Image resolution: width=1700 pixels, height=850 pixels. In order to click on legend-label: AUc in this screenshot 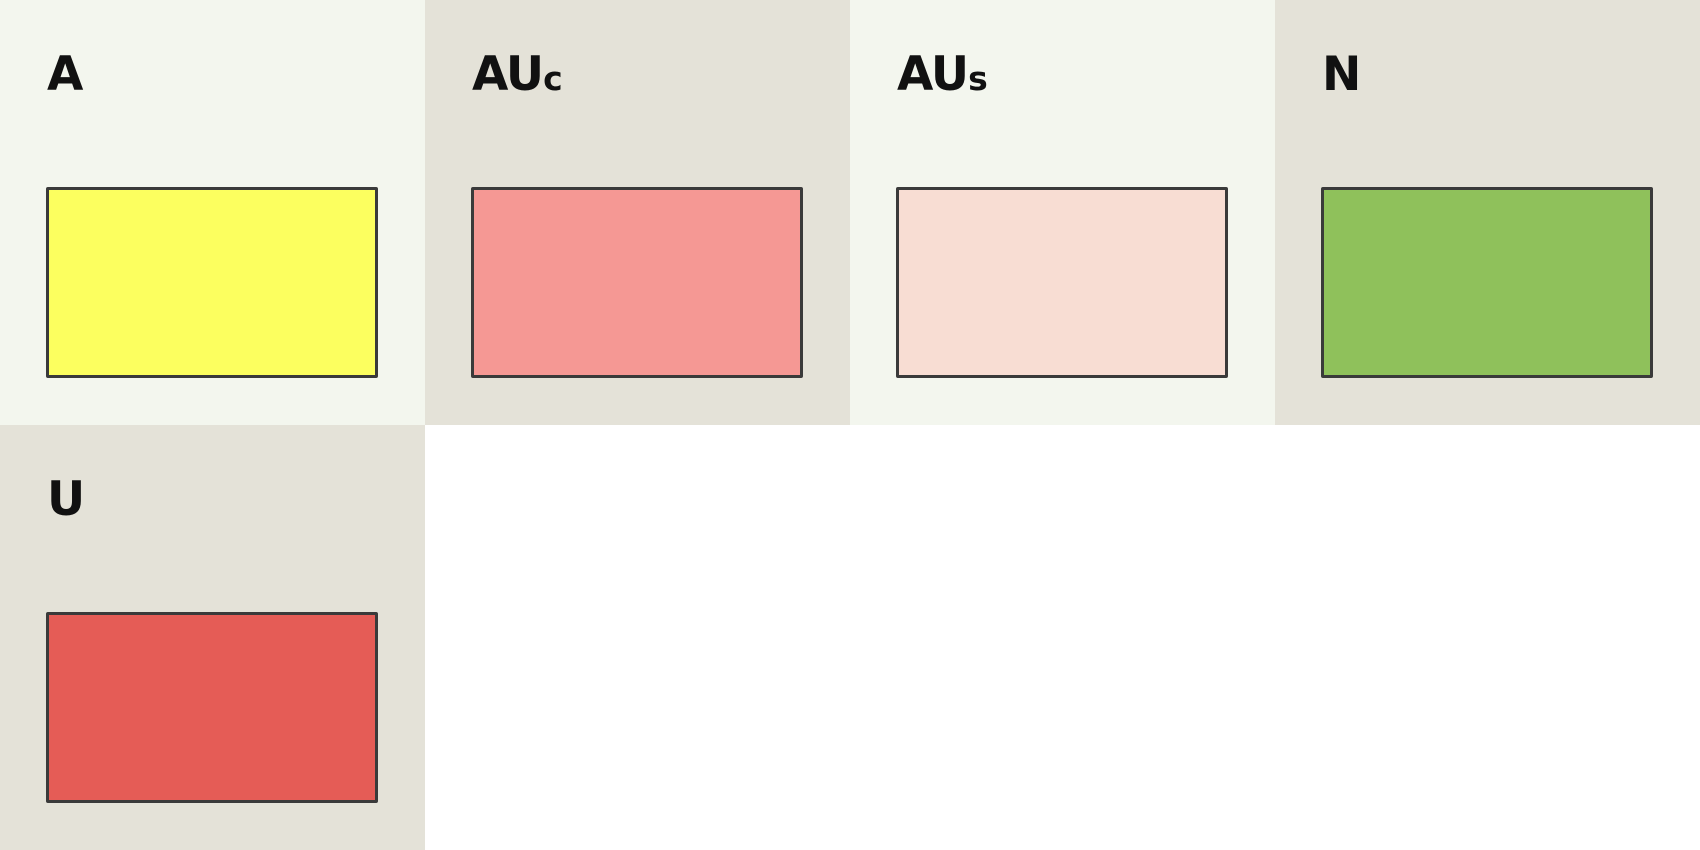, I will do `click(517, 74)`.